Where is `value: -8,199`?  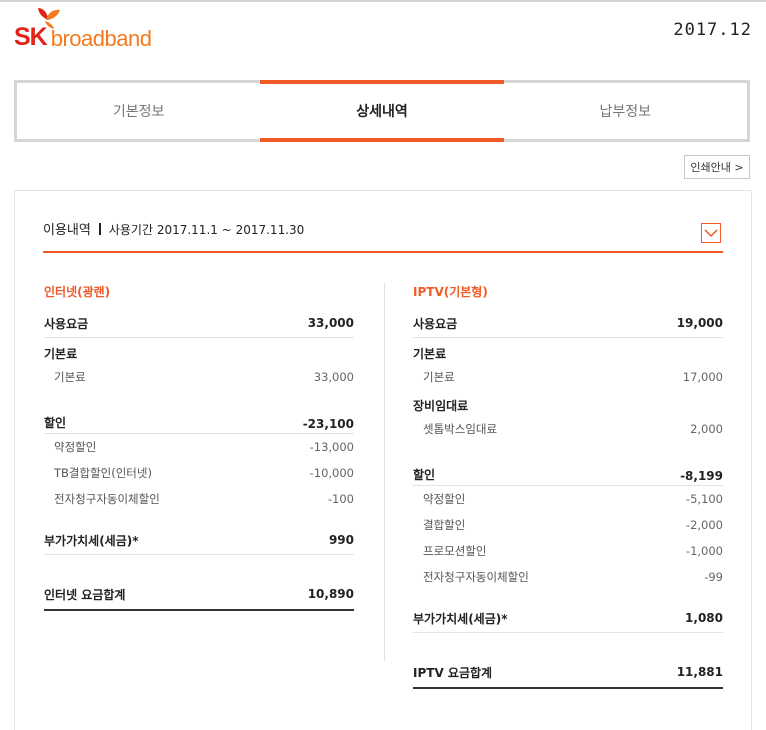 value: -8,199 is located at coordinates (701, 476).